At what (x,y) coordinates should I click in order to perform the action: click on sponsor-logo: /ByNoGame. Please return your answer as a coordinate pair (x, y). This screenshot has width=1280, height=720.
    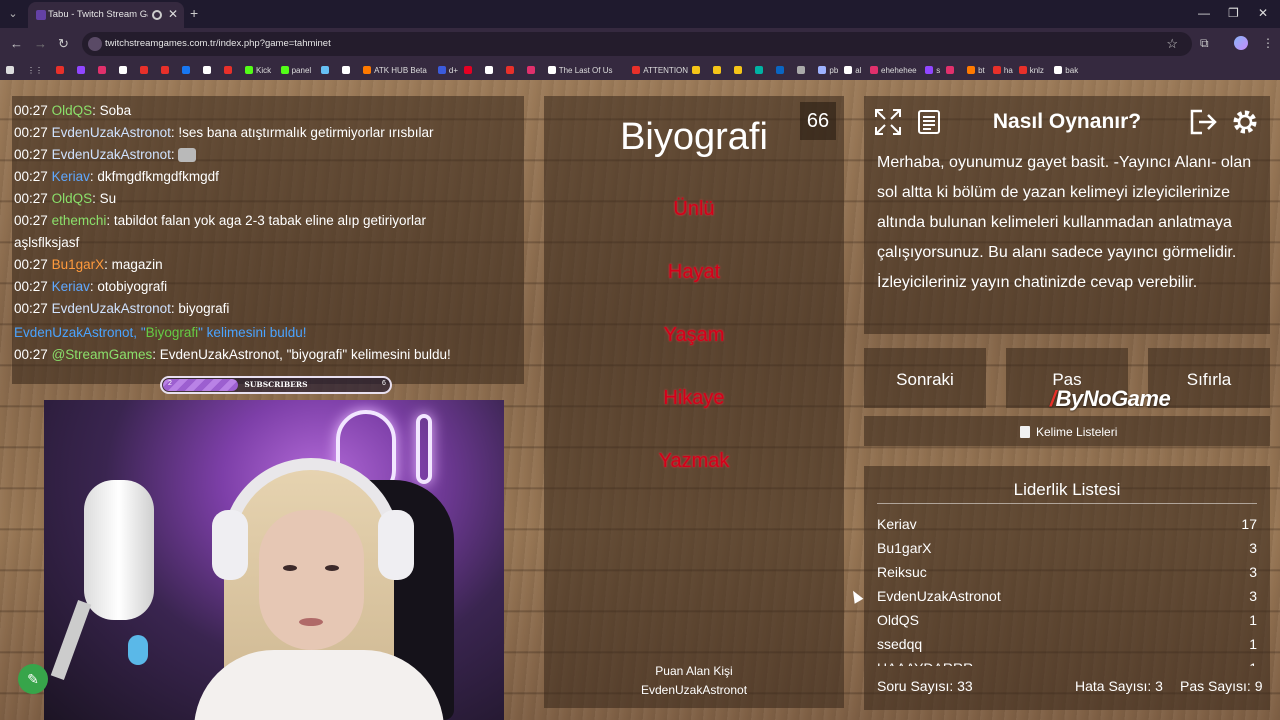
    Looking at the image, I should click on (1110, 398).